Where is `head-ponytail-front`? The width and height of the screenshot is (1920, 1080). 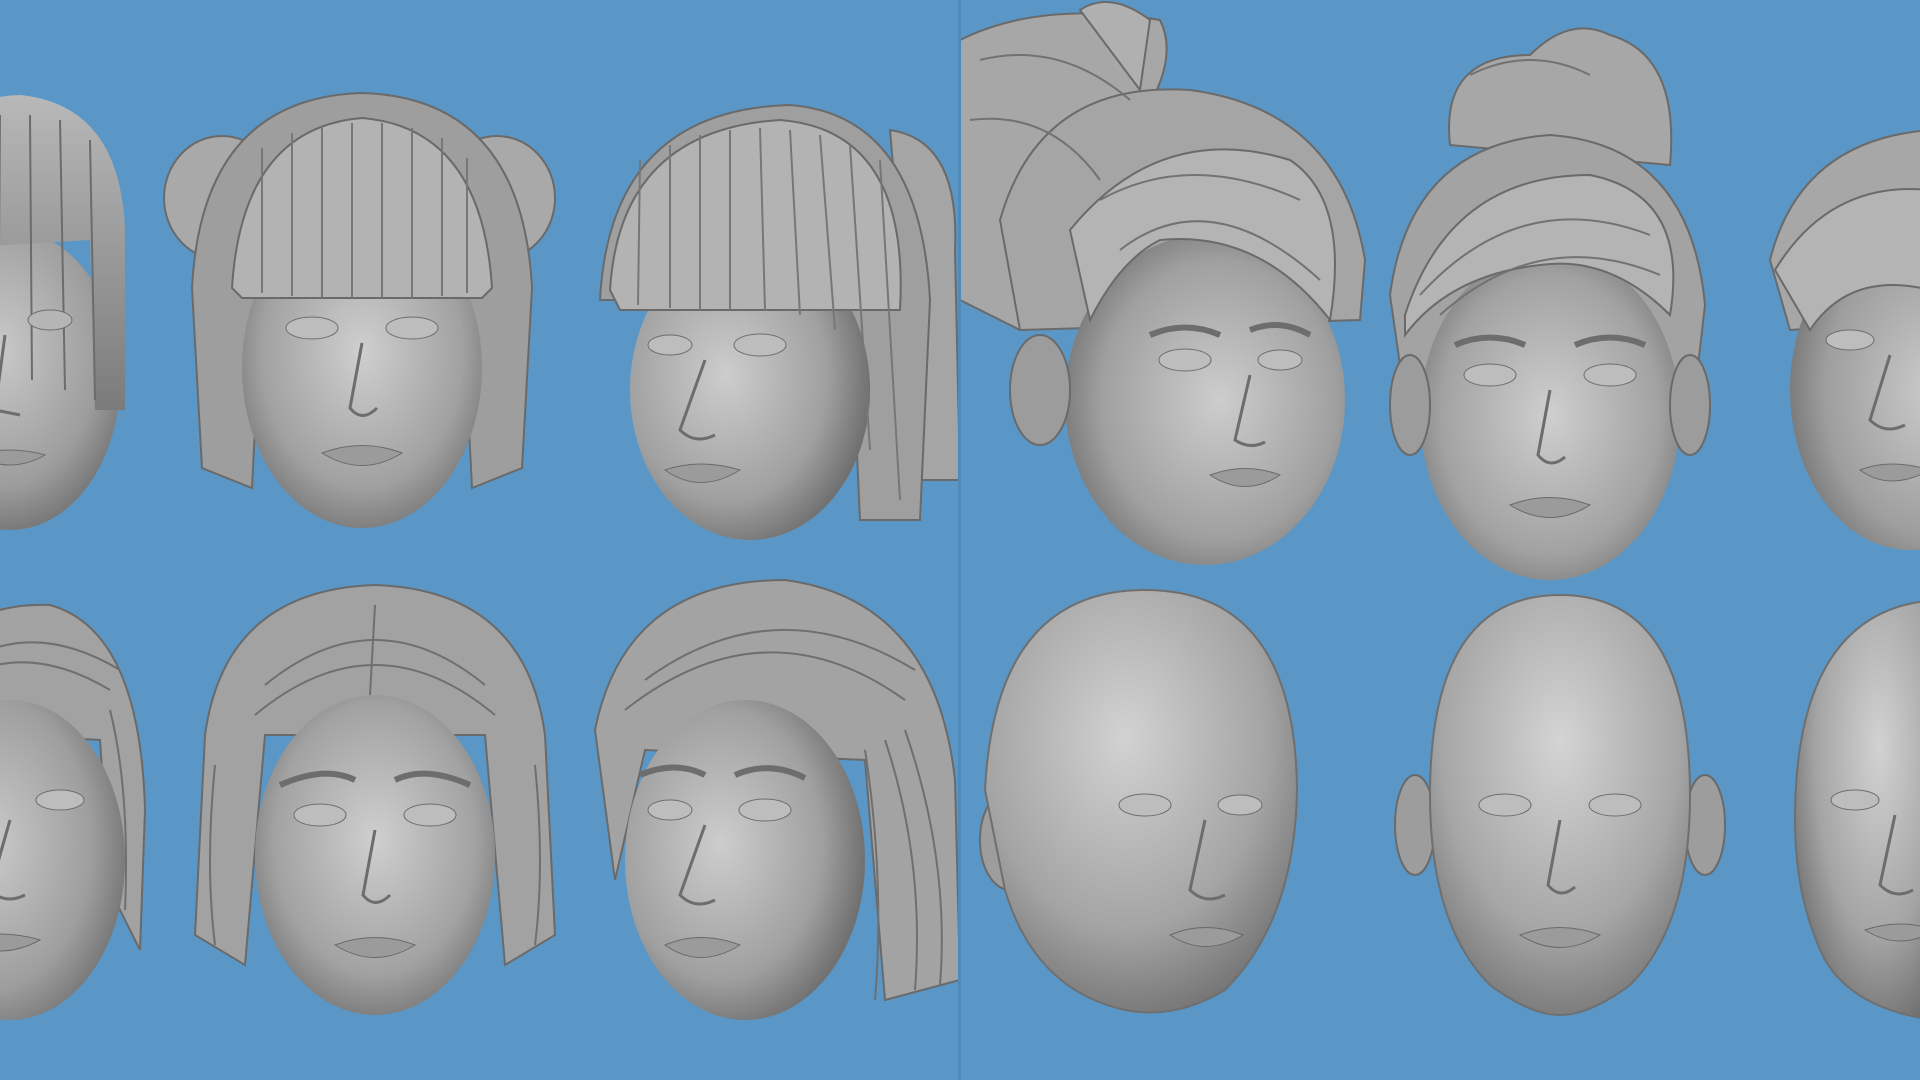 head-ponytail-front is located at coordinates (1549, 297).